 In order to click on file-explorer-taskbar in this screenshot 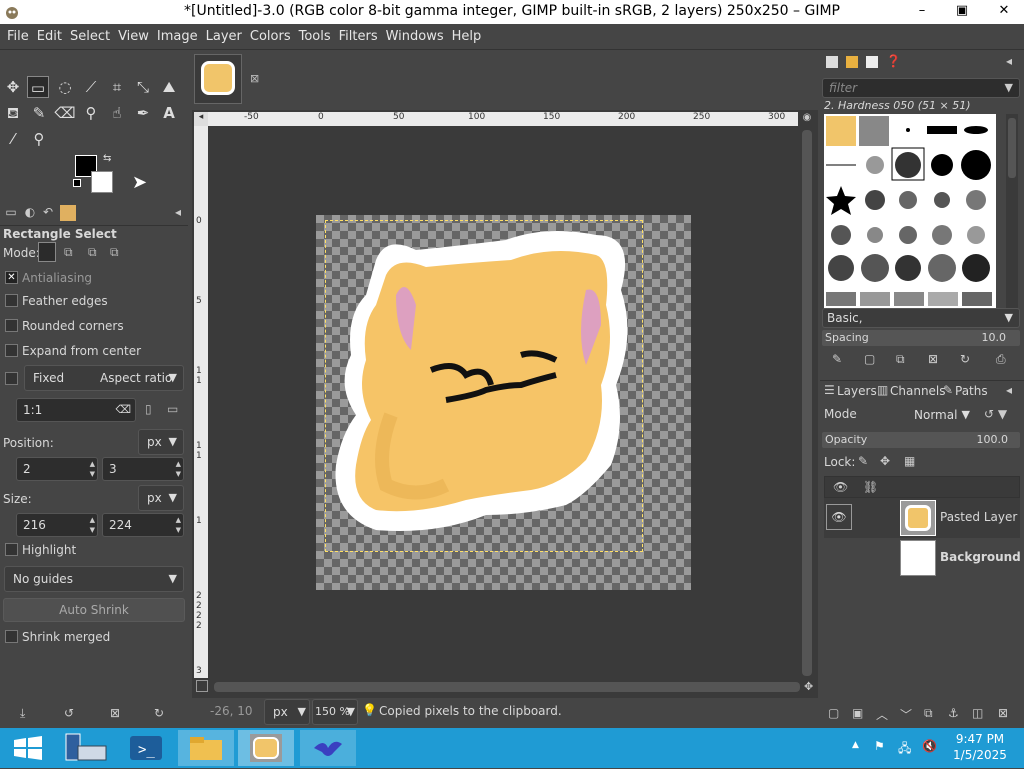, I will do `click(206, 748)`.